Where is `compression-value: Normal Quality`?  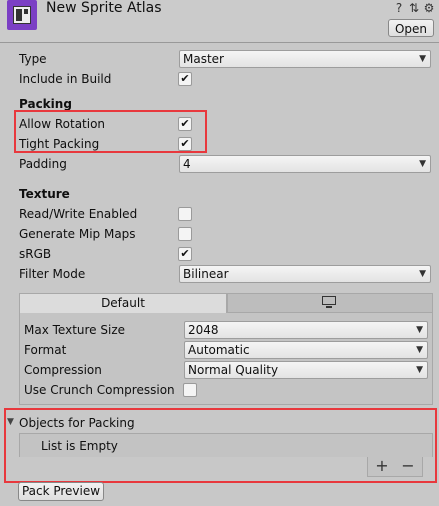 compression-value: Normal Quality is located at coordinates (233, 370).